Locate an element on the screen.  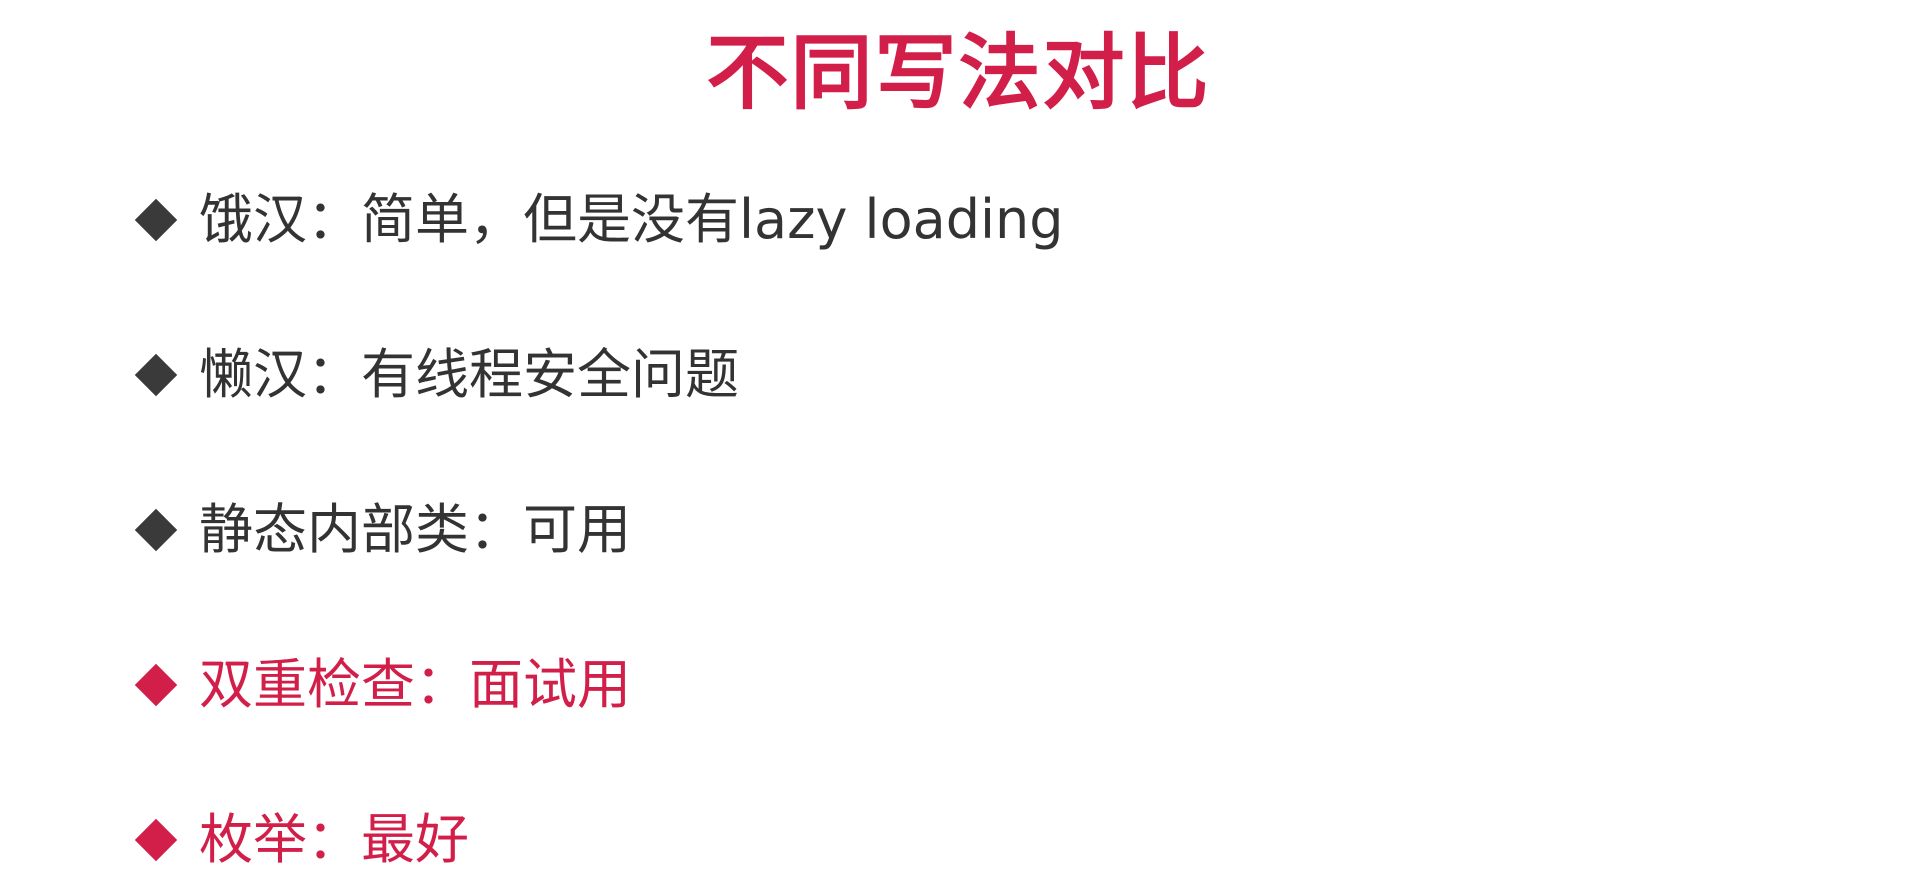
bullet-text: 饿汉：简单，但是没有lazy loading is located at coordinates (631, 219).